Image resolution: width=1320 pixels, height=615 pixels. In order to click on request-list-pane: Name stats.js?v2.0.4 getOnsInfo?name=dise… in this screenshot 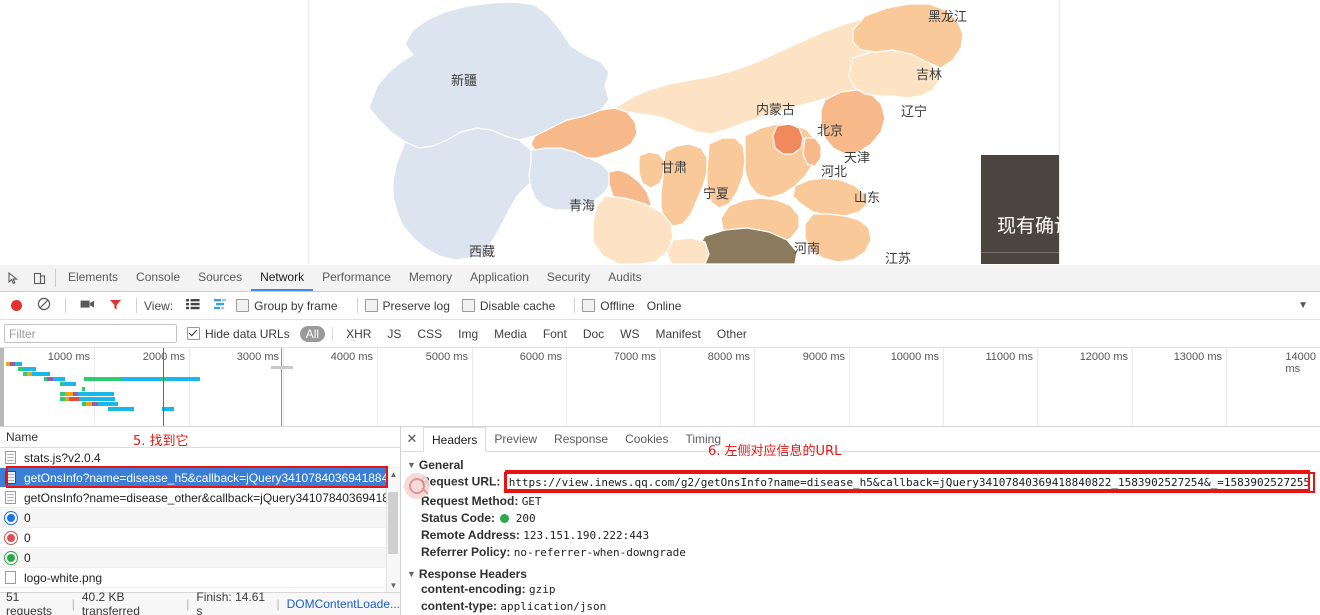, I will do `click(200, 521)`.